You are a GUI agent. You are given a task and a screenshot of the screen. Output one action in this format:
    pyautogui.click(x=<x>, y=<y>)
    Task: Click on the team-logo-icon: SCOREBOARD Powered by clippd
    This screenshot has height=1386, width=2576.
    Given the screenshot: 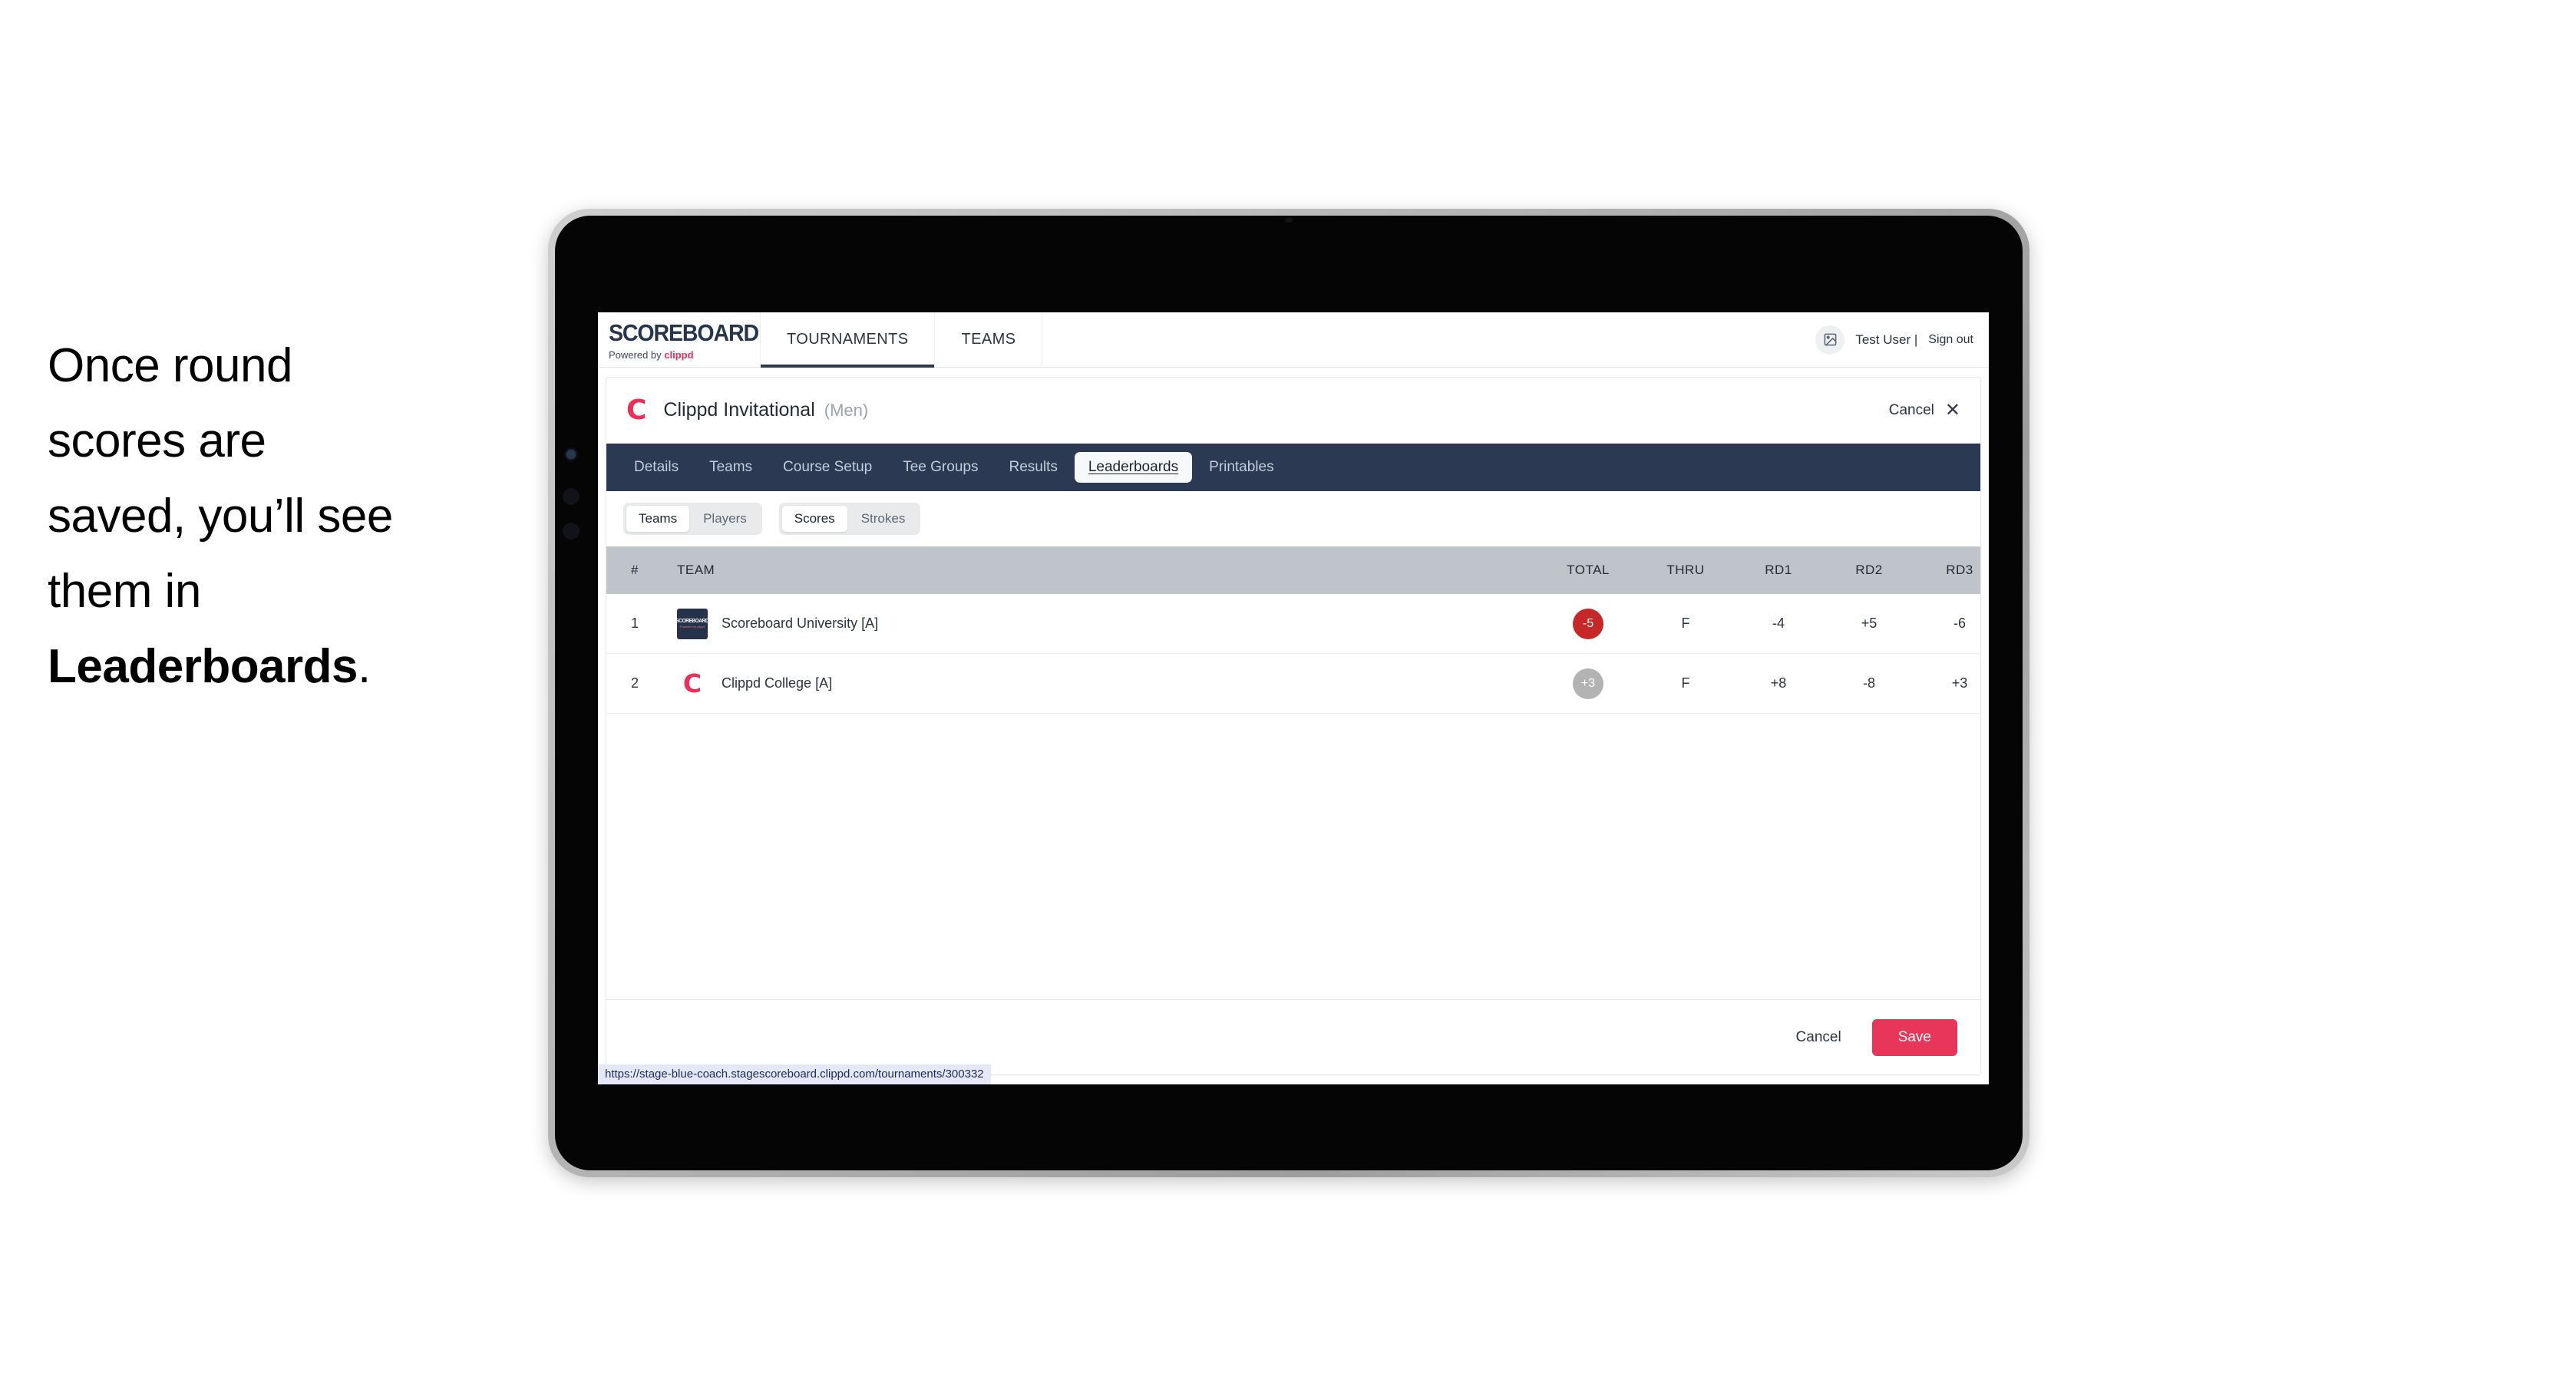 What is the action you would take?
    pyautogui.click(x=692, y=623)
    